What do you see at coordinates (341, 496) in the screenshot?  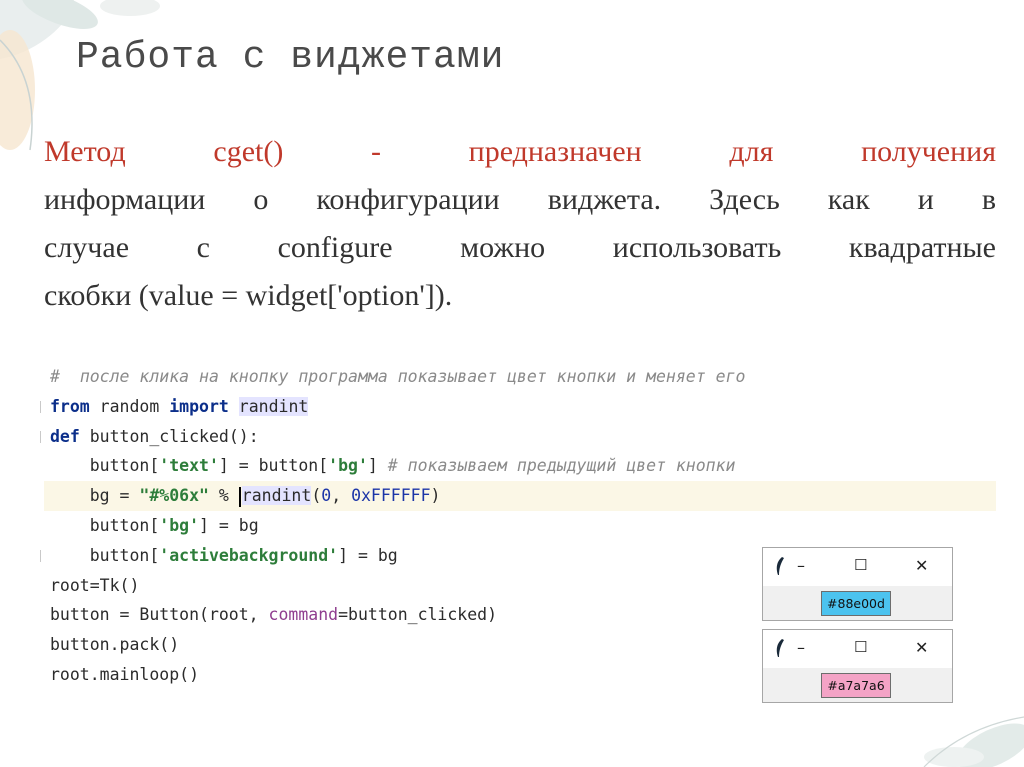 I see `code-token: ,` at bounding box center [341, 496].